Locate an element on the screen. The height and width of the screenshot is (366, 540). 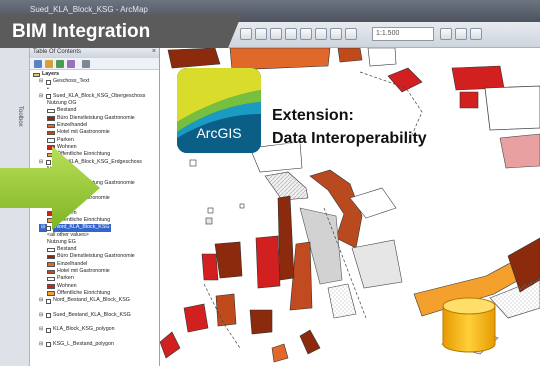
pointer-arrow-icon is located at coordinates (50, 188).